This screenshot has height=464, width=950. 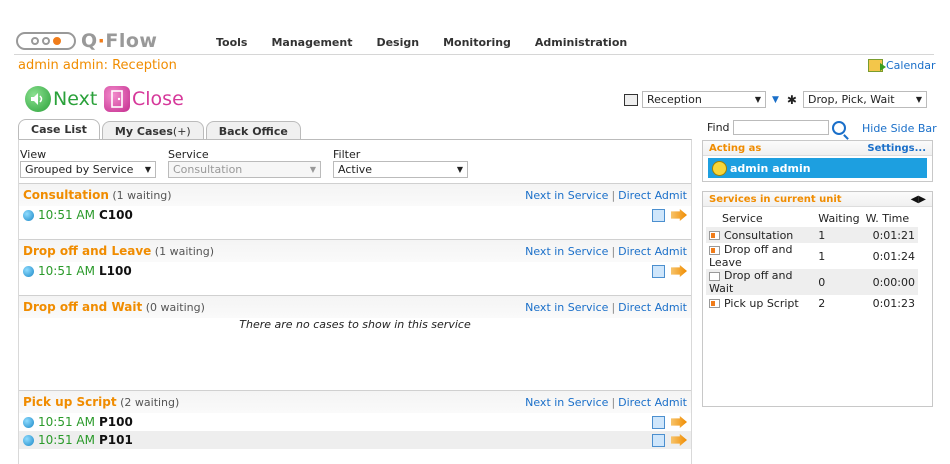 What do you see at coordinates (780, 127) in the screenshot?
I see `find-input` at bounding box center [780, 127].